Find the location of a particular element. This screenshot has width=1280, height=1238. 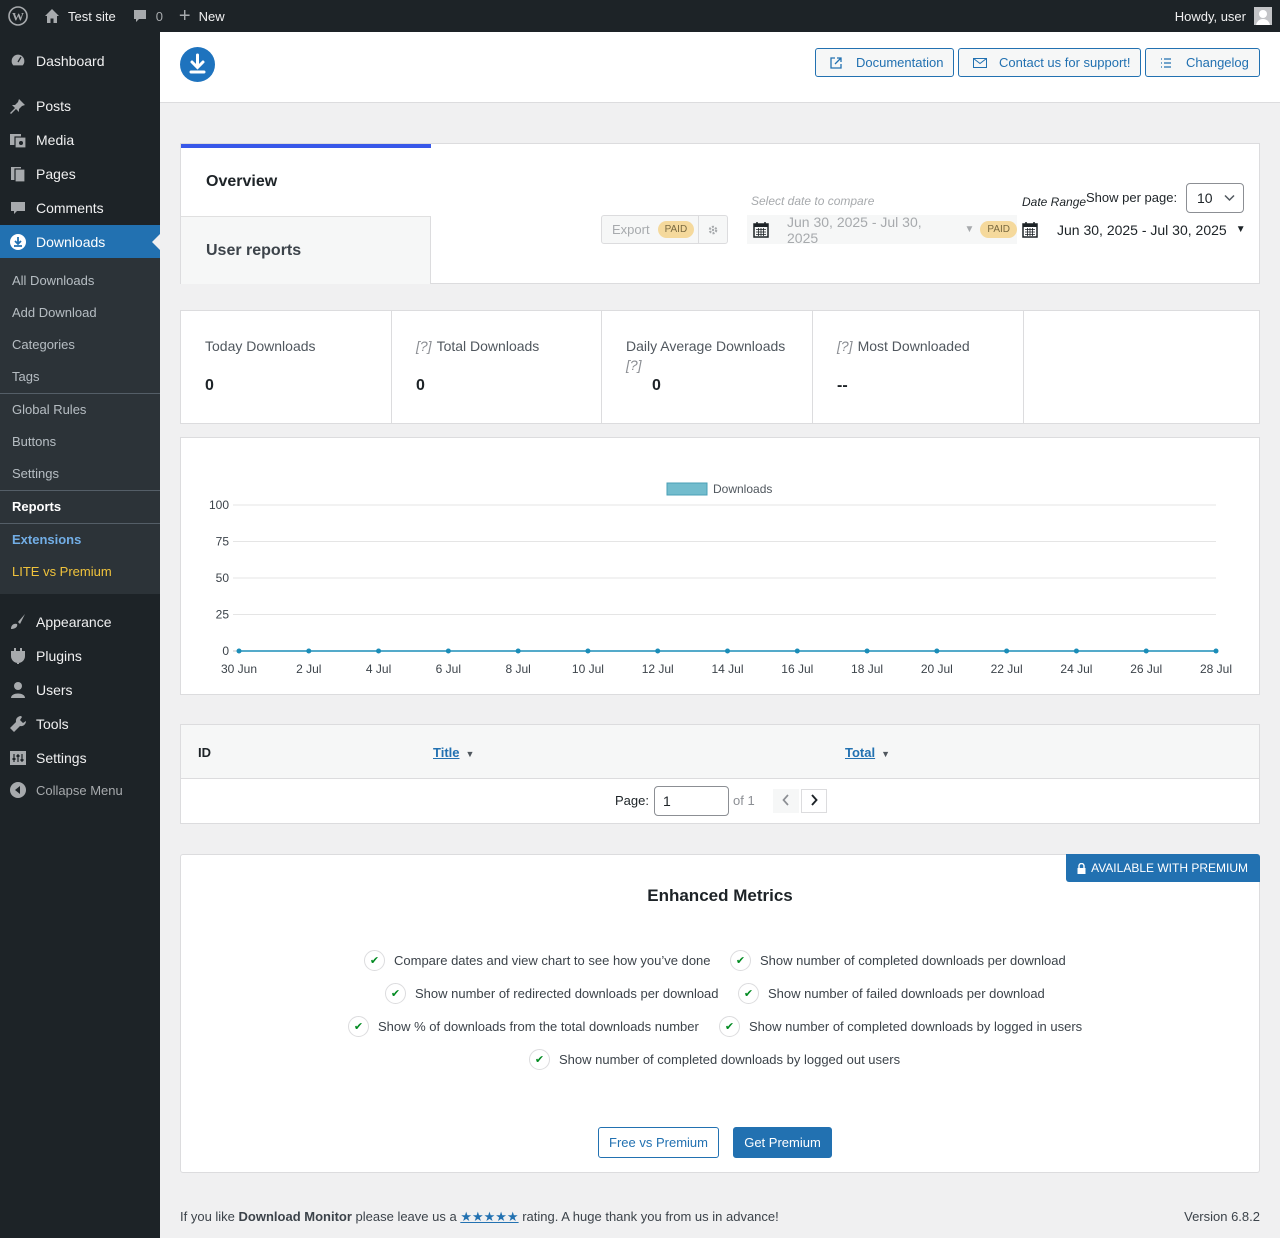

sidebar-item-media: Media is located at coordinates (80, 140).